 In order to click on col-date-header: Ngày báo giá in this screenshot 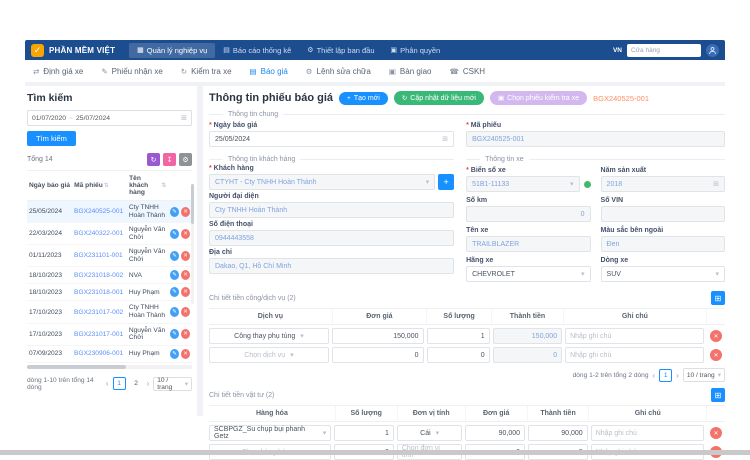, I will do `click(49, 185)`.